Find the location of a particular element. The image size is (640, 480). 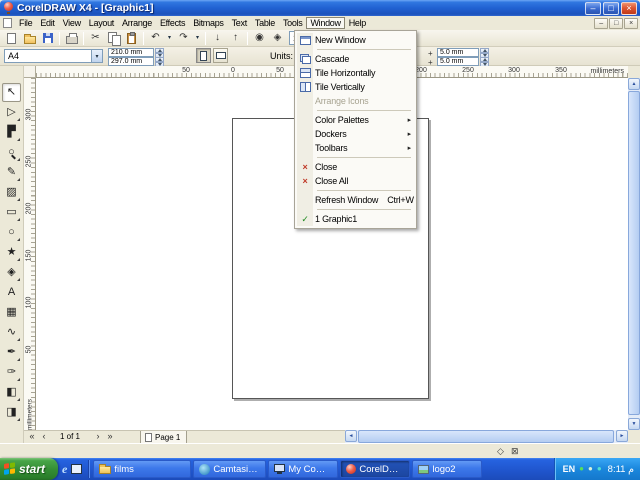

horizontal-scrollbar: ◄ ► is located at coordinates (486, 436).